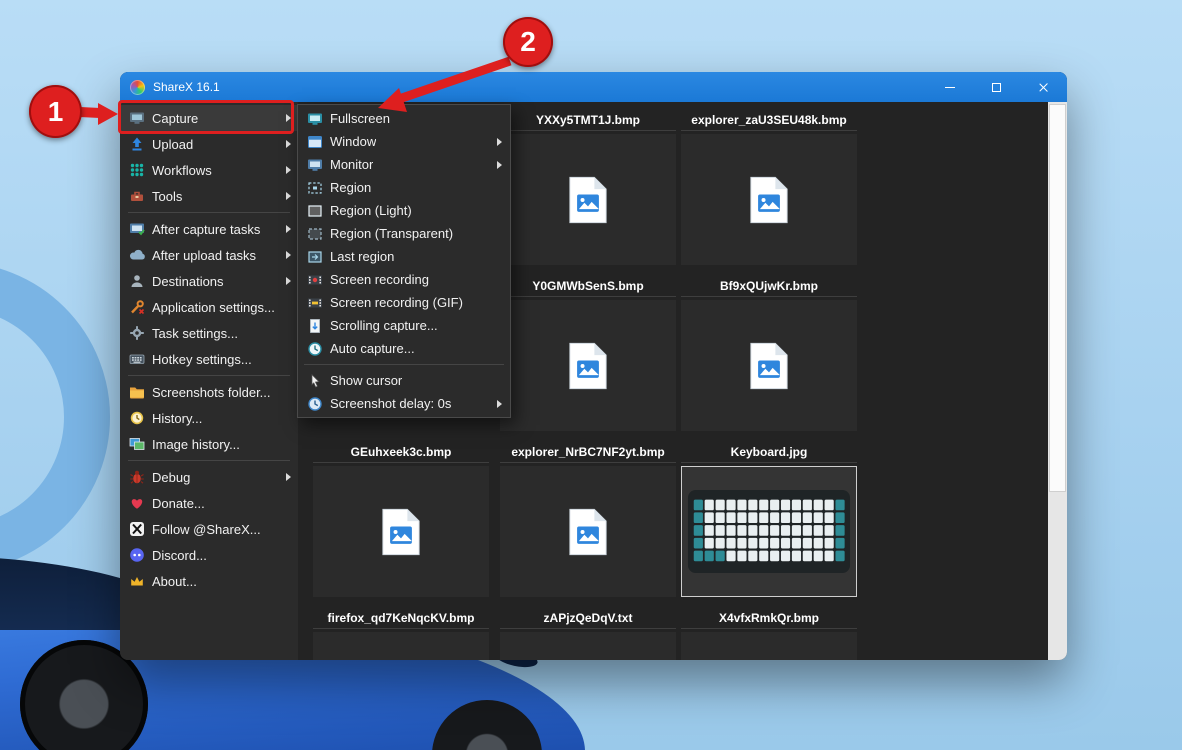  I want to click on about-icon, so click(137, 581).